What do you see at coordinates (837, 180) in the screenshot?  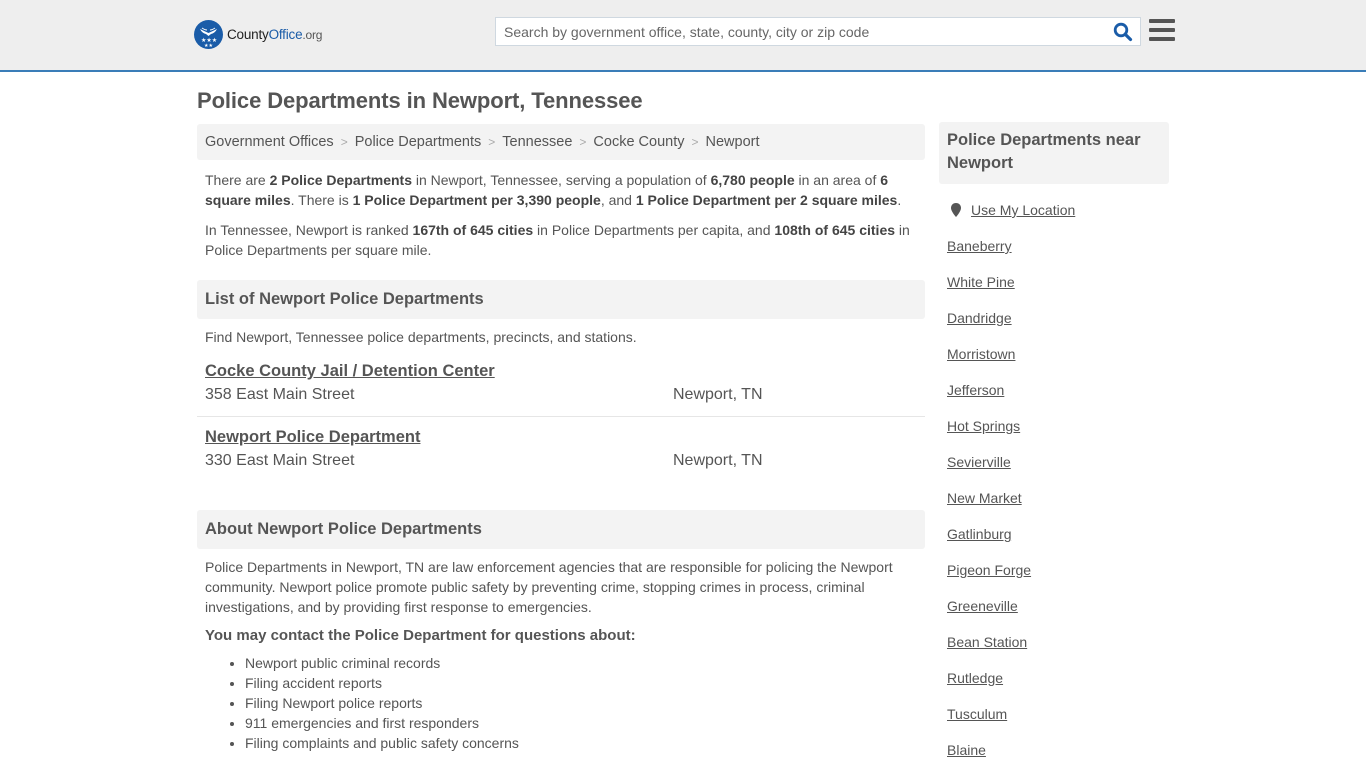 I see `text: in an area of` at bounding box center [837, 180].